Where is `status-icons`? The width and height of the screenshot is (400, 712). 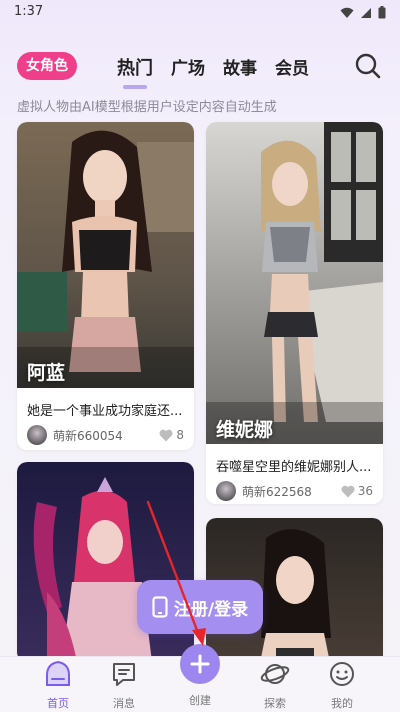 status-icons is located at coordinates (363, 12).